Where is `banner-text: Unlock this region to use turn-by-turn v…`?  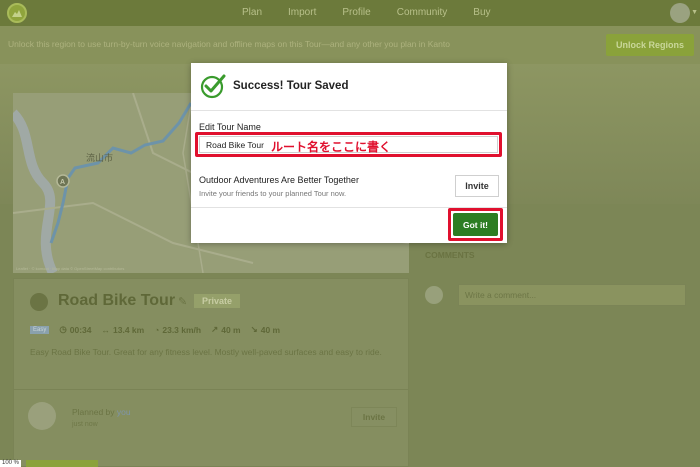 banner-text: Unlock this region to use turn-by-turn v… is located at coordinates (229, 44).